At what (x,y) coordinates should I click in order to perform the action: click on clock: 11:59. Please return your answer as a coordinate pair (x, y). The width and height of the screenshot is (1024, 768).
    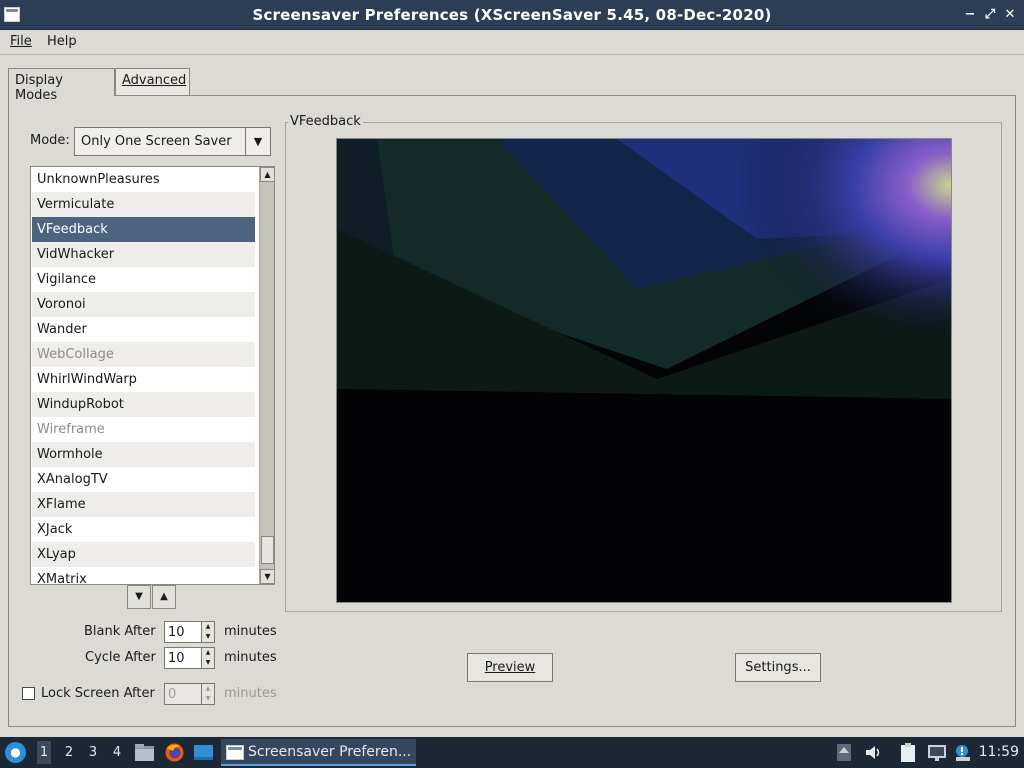
    Looking at the image, I should click on (999, 752).